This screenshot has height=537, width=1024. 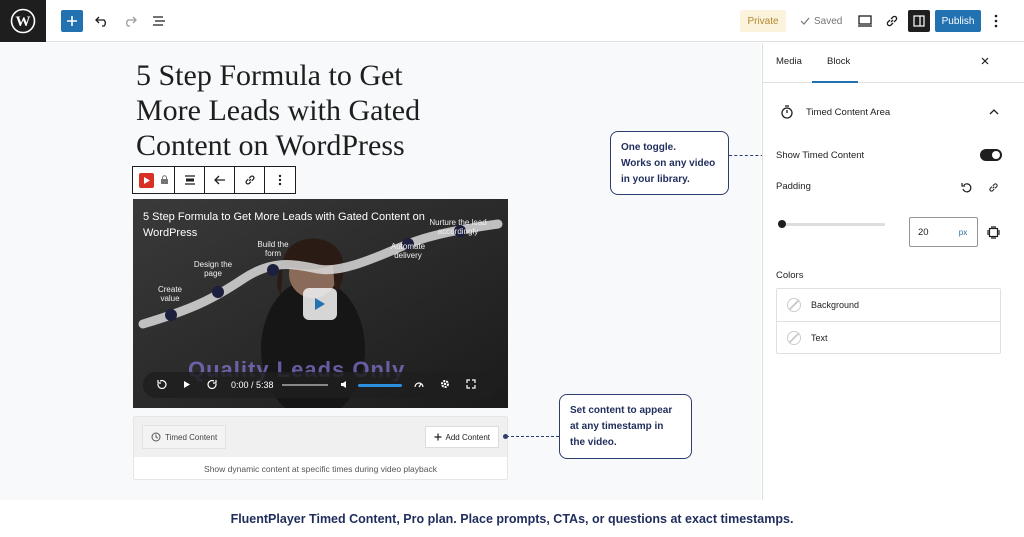 I want to click on callout-top-line-2: Works on any video, so click(x=668, y=163).